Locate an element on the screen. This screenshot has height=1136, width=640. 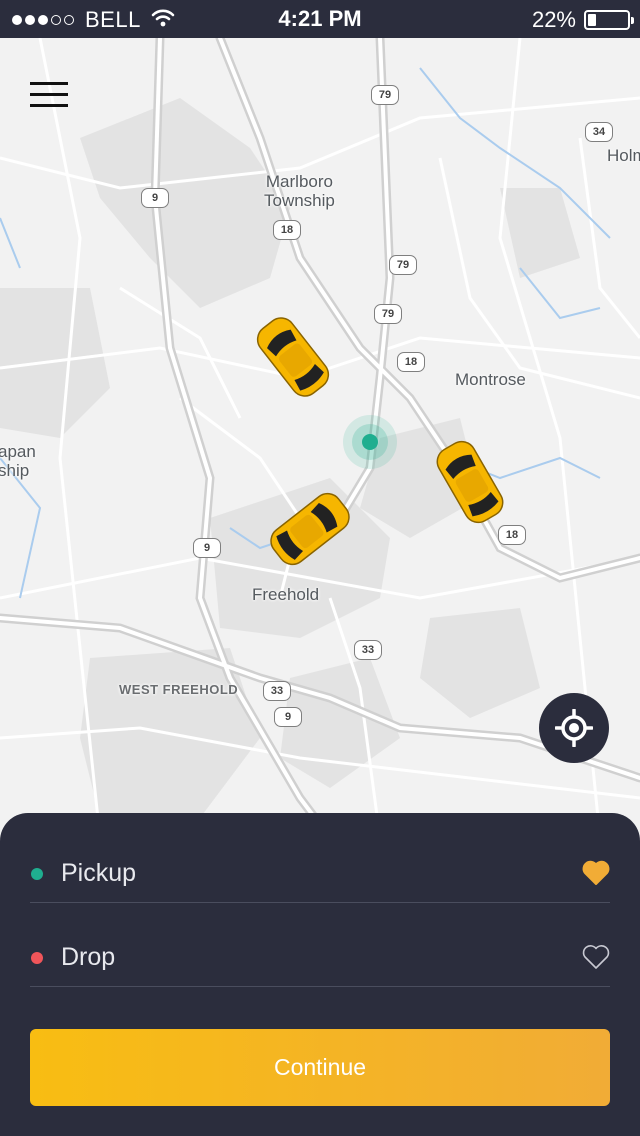
map-label-freehold: Freehold is located at coordinates (286, 594).